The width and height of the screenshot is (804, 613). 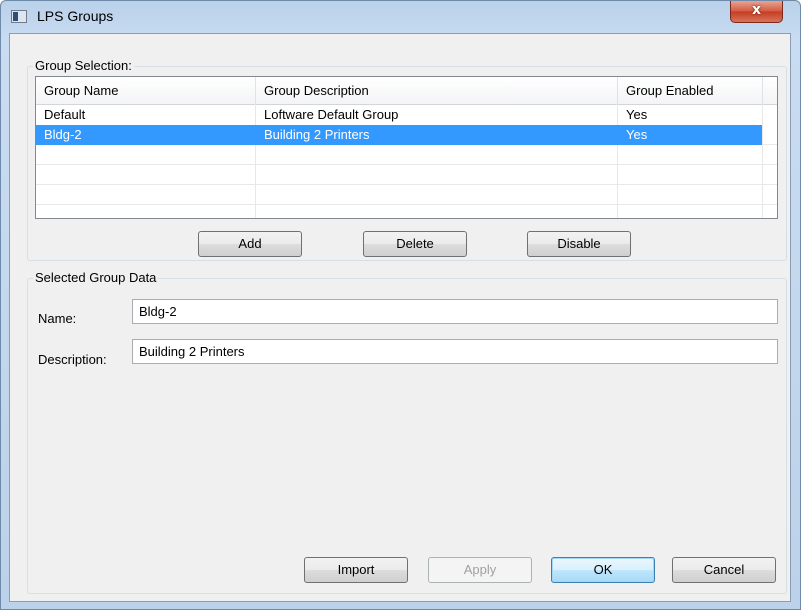 What do you see at coordinates (83, 65) in the screenshot?
I see `group-selection-legend: Group Selection:` at bounding box center [83, 65].